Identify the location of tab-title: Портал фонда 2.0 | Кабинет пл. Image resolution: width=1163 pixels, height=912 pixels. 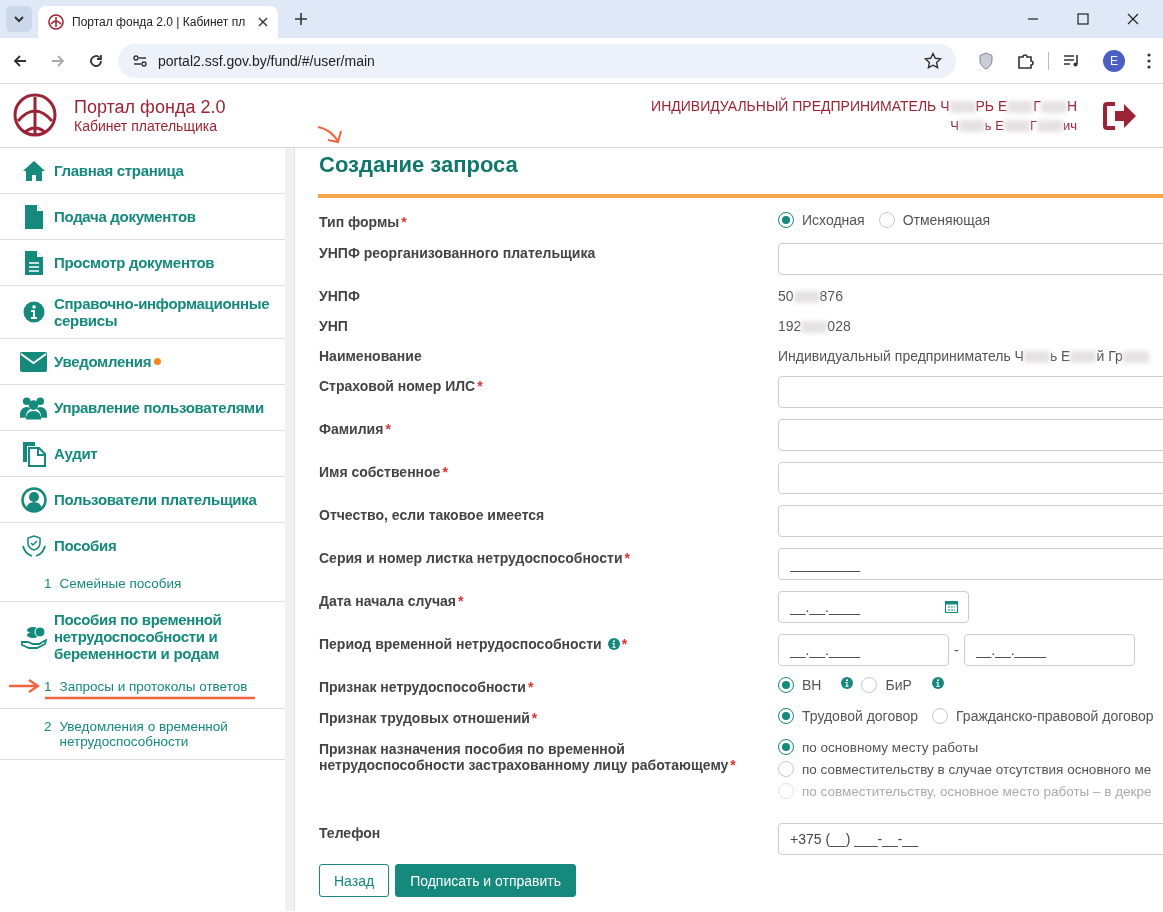
(159, 22).